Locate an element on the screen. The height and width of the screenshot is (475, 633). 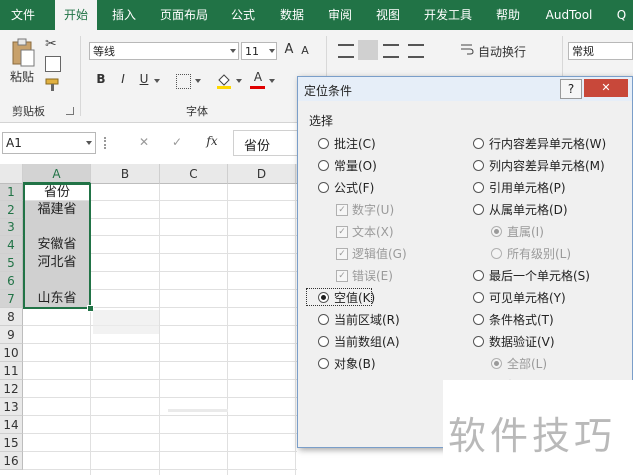
number-format-box: 常规 is located at coordinates (600, 51).